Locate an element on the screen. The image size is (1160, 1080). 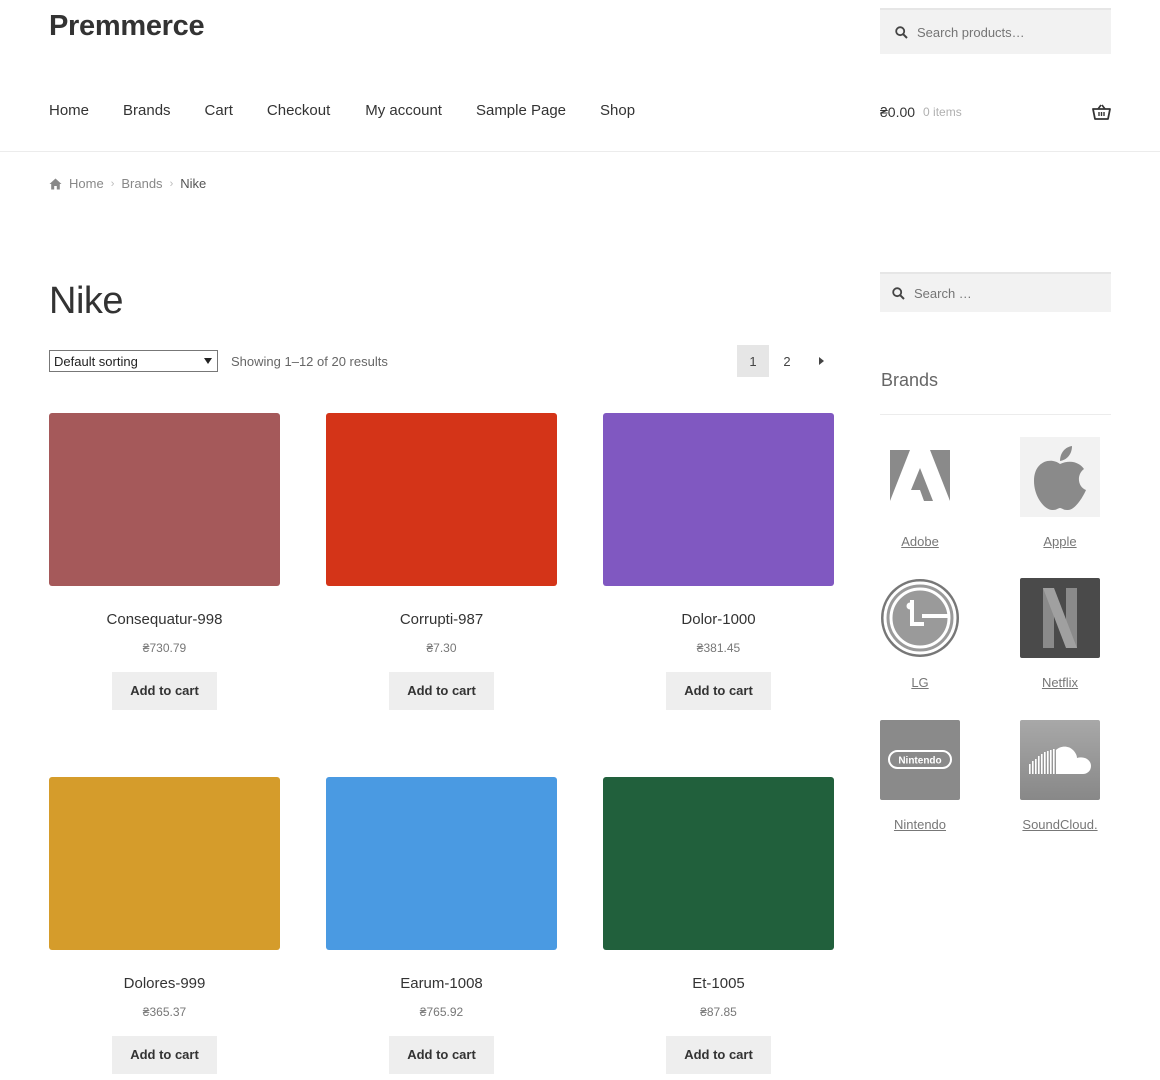
product-name: Dolor-1000 is located at coordinates (718, 619).